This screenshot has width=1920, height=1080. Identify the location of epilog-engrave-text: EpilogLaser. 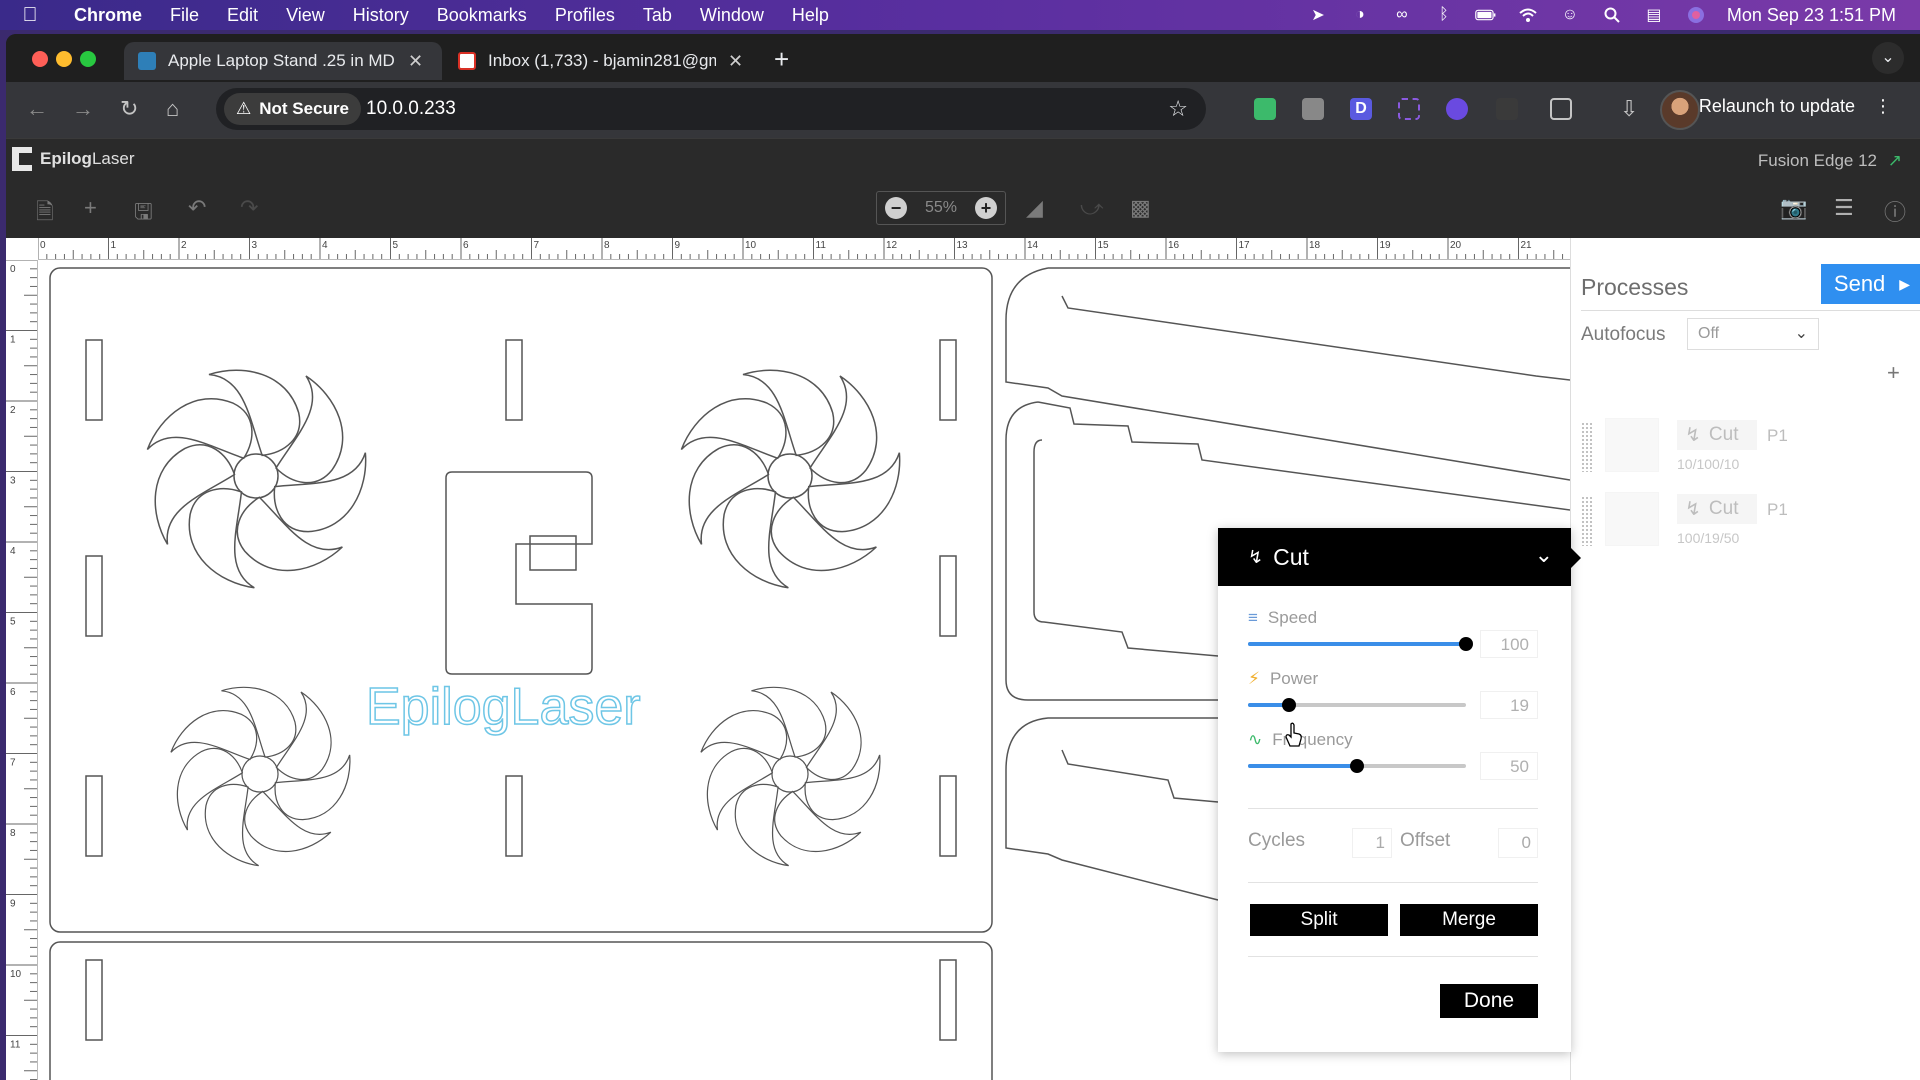
(503, 707).